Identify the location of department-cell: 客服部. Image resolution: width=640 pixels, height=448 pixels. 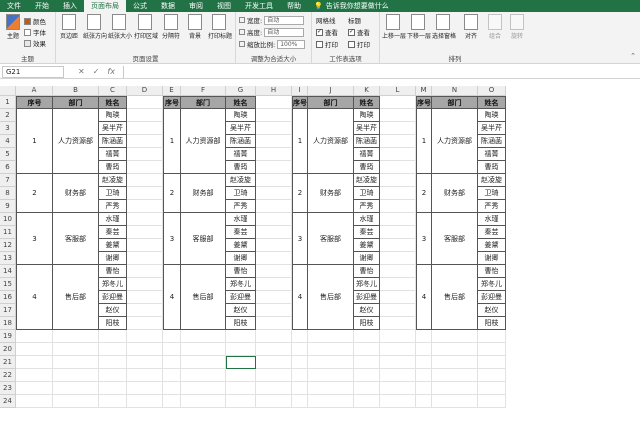
(455, 239).